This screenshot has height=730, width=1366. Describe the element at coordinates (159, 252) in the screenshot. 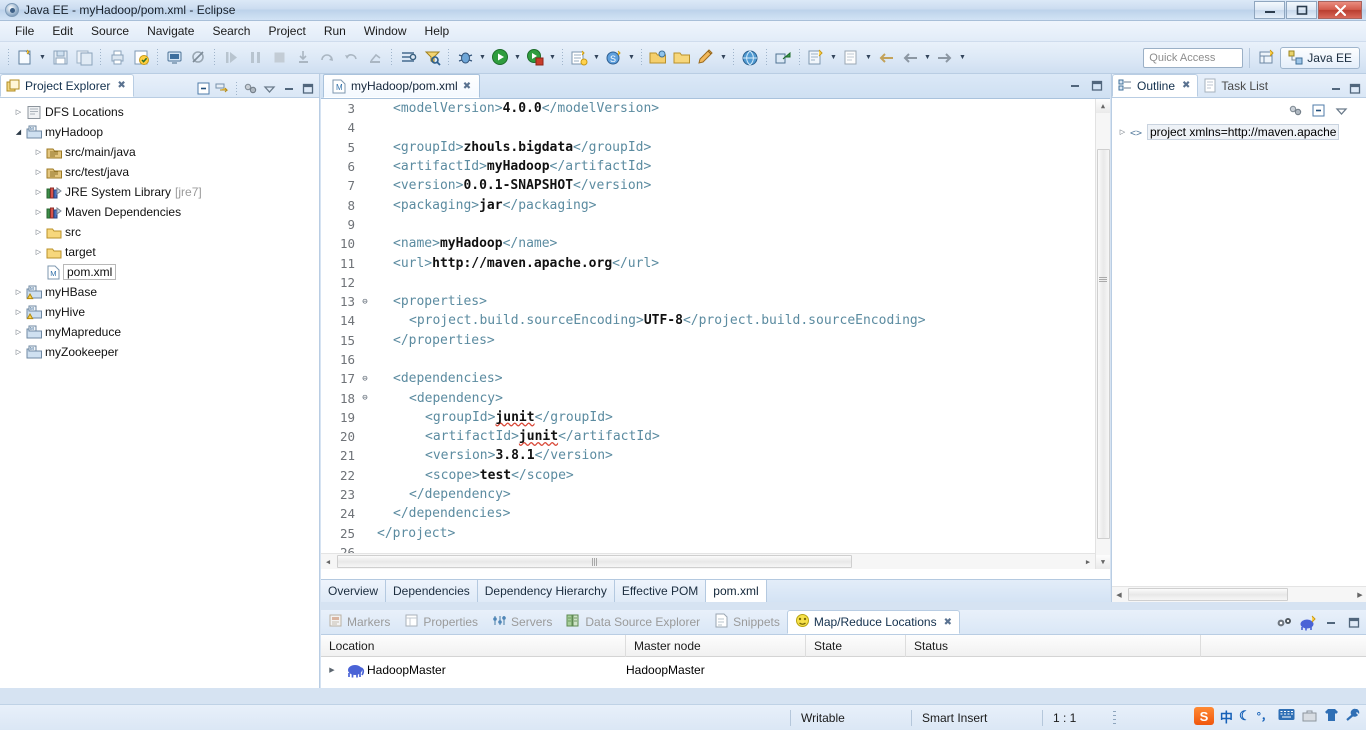

I see `tree-item-target: ▷ target` at that location.